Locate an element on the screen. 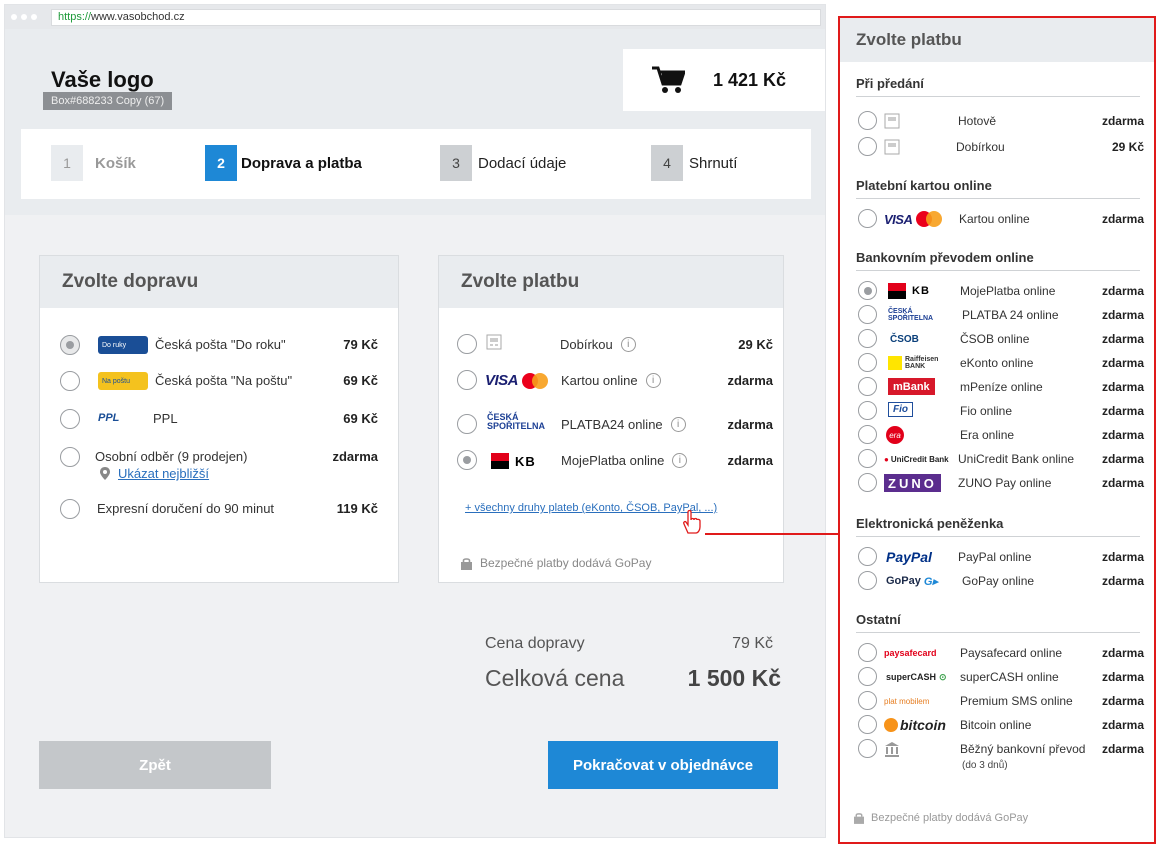 This screenshot has height=858, width=1168. payment-option: VISA Kartou online i zdarma is located at coordinates (611, 381).